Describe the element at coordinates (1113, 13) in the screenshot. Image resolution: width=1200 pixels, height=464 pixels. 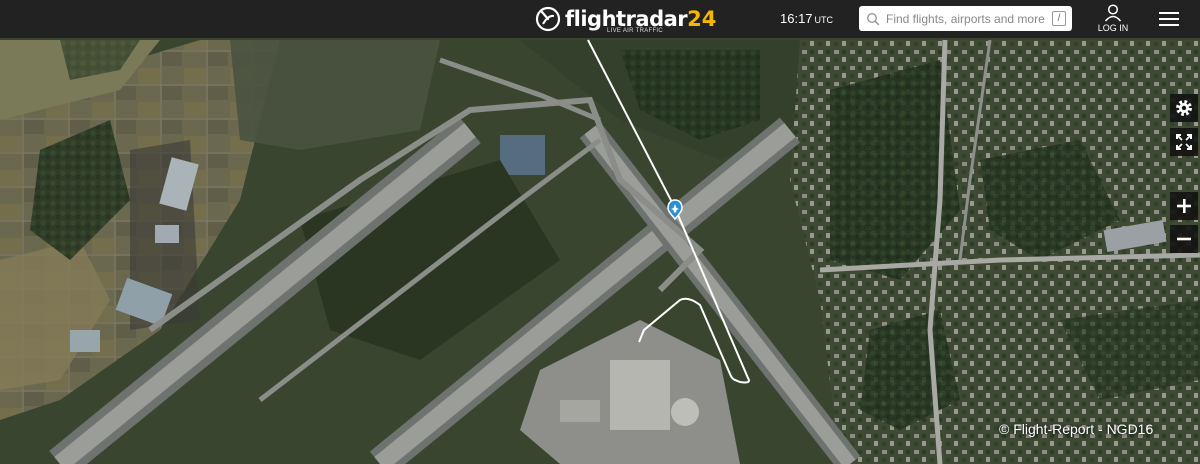
I see `user-icon` at that location.